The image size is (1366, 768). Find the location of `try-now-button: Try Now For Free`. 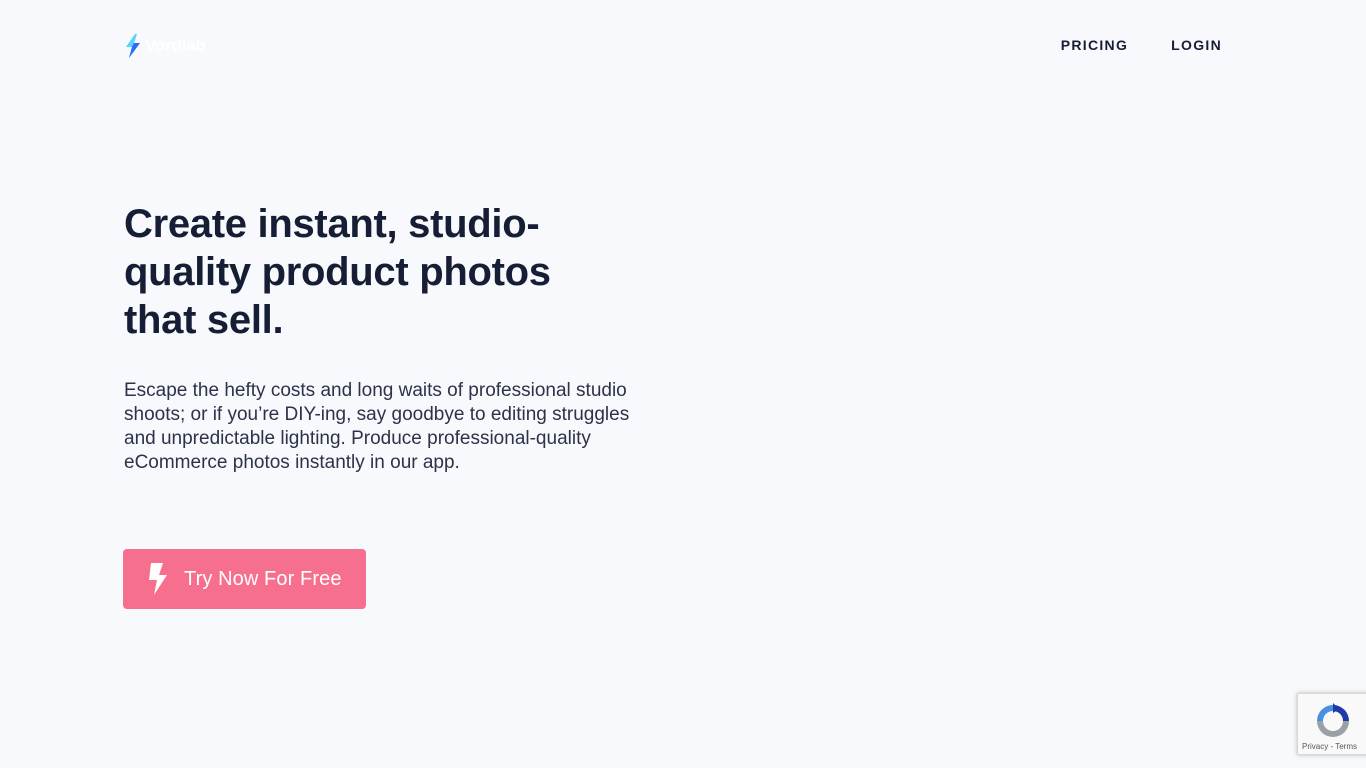

try-now-button: Try Now For Free is located at coordinates (244, 579).